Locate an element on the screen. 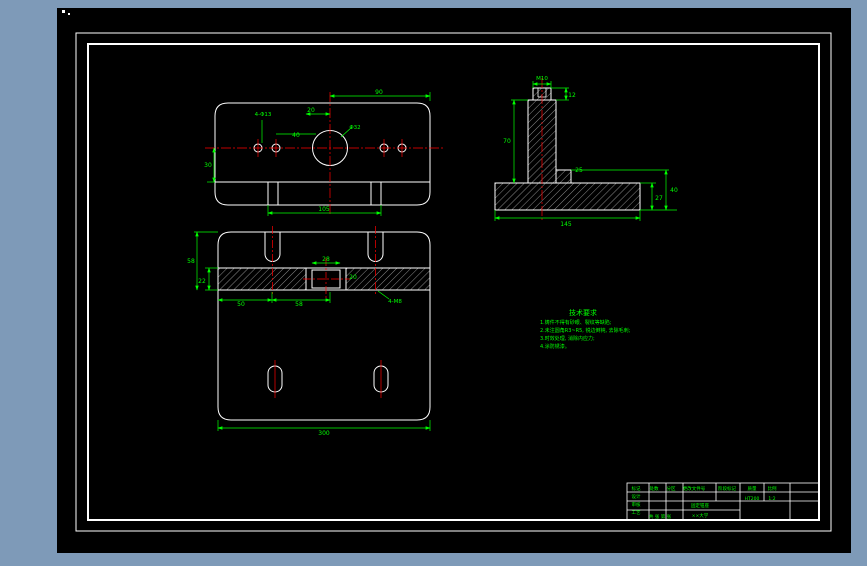 This screenshot has width=867, height=566. titleblock-text: 质量 is located at coordinates (752, 488).